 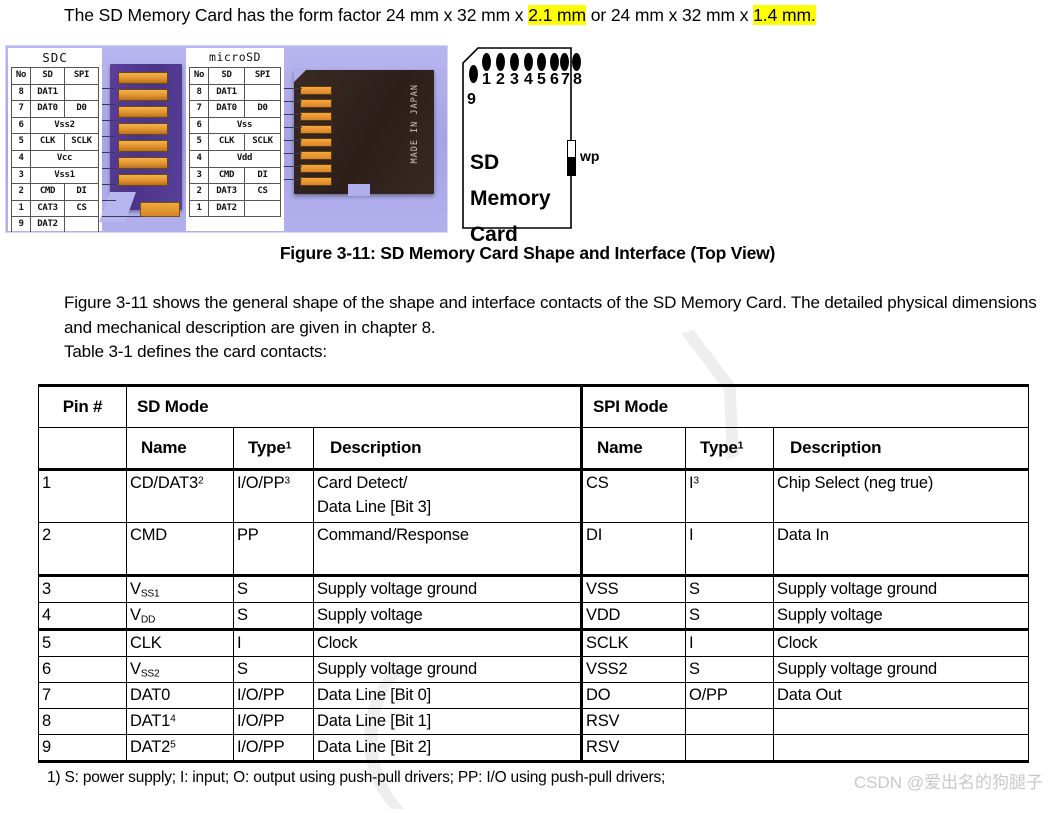 I want to click on sdc-no: 6, so click(x=21, y=125).